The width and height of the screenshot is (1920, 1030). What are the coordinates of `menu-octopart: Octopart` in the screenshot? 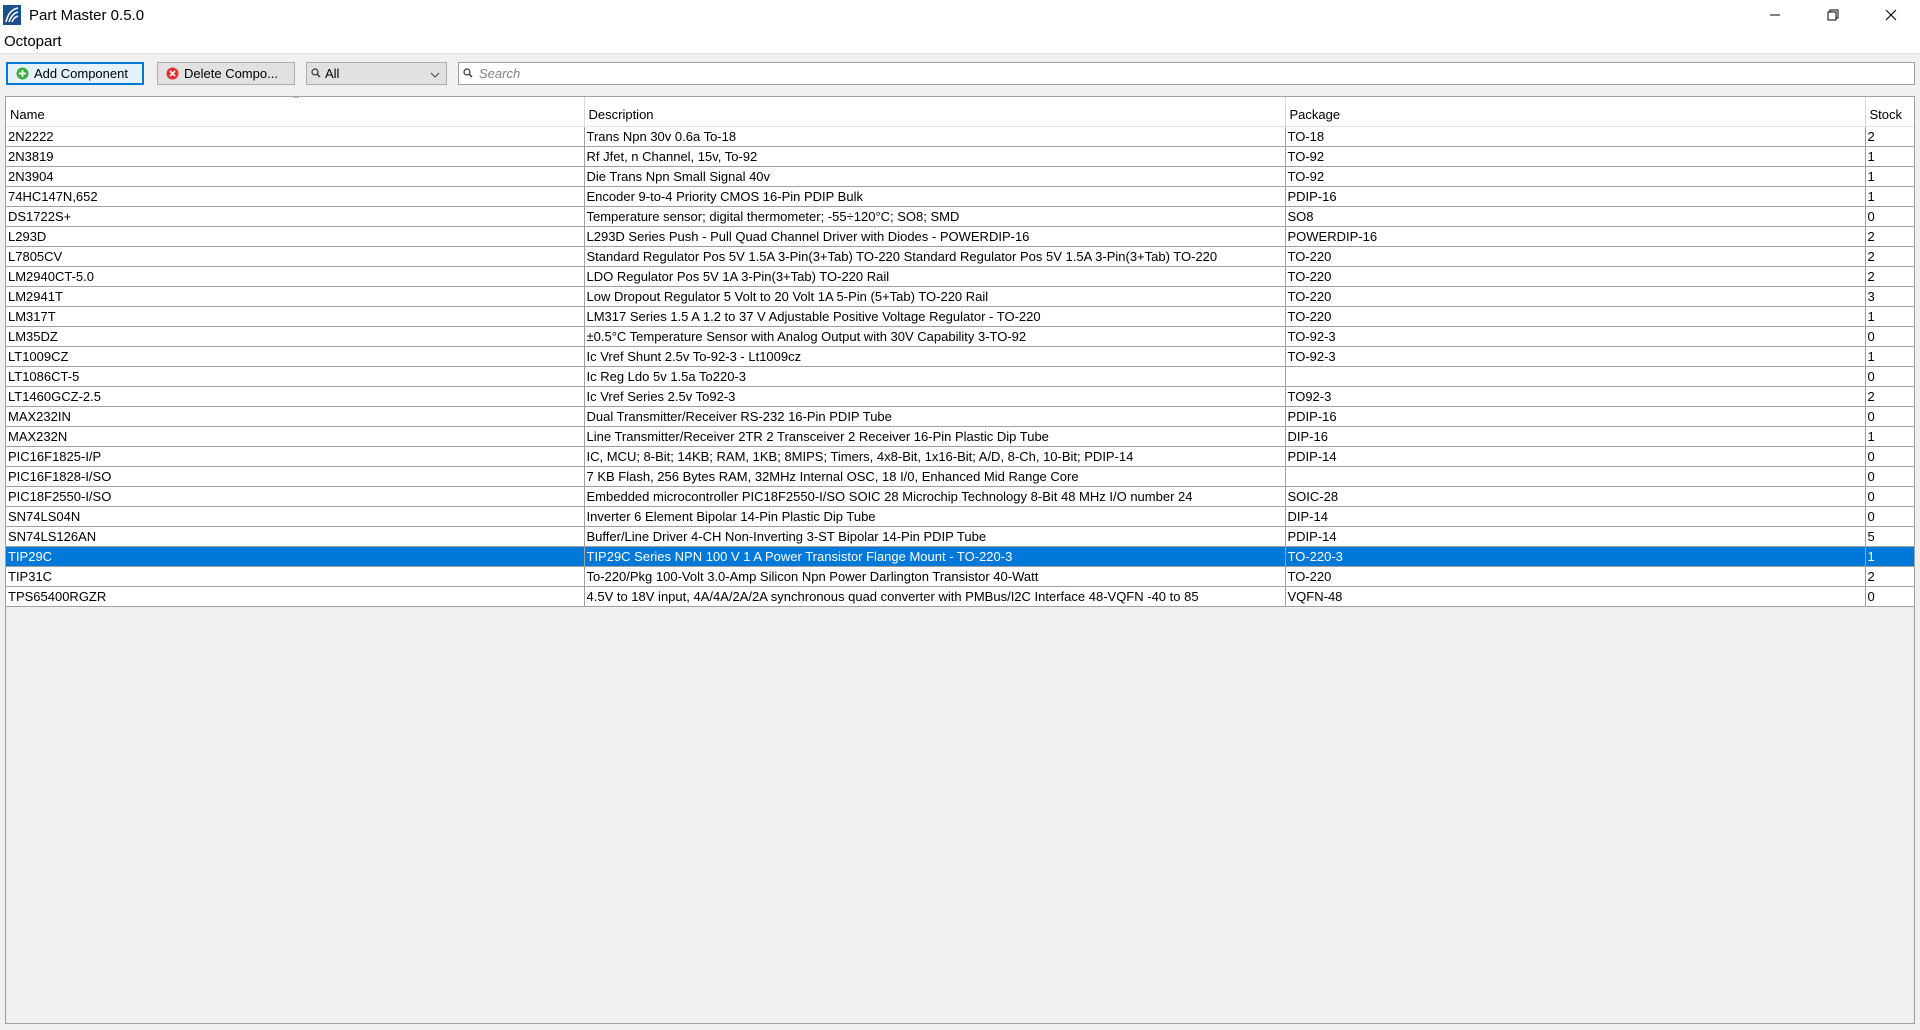 It's located at (33, 41).